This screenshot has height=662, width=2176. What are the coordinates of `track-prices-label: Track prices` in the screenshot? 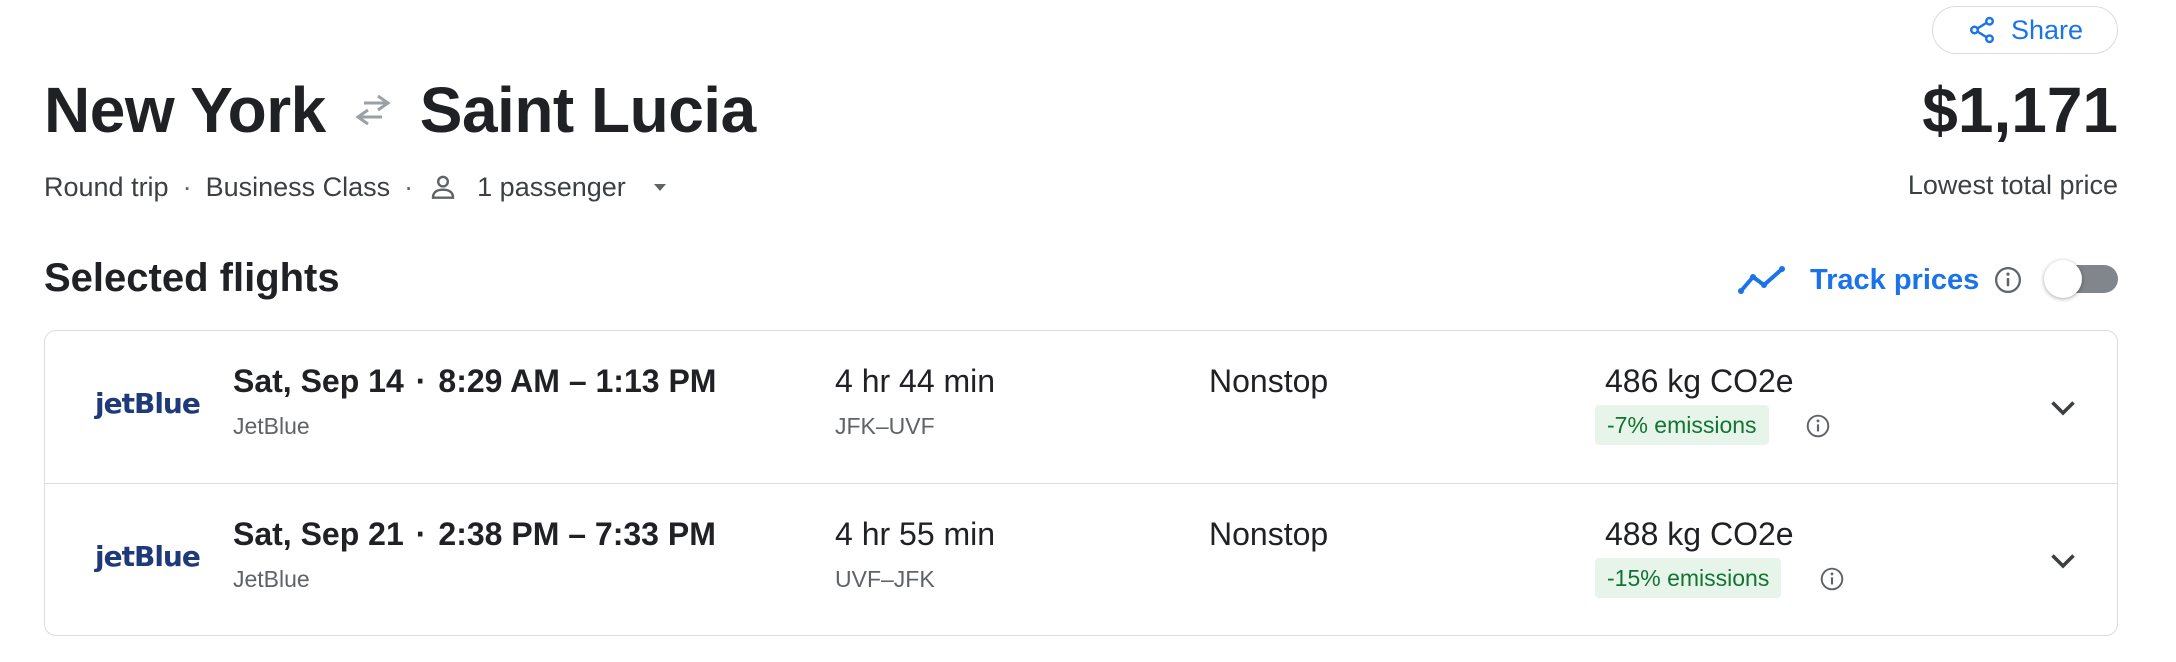 It's located at (1895, 279).